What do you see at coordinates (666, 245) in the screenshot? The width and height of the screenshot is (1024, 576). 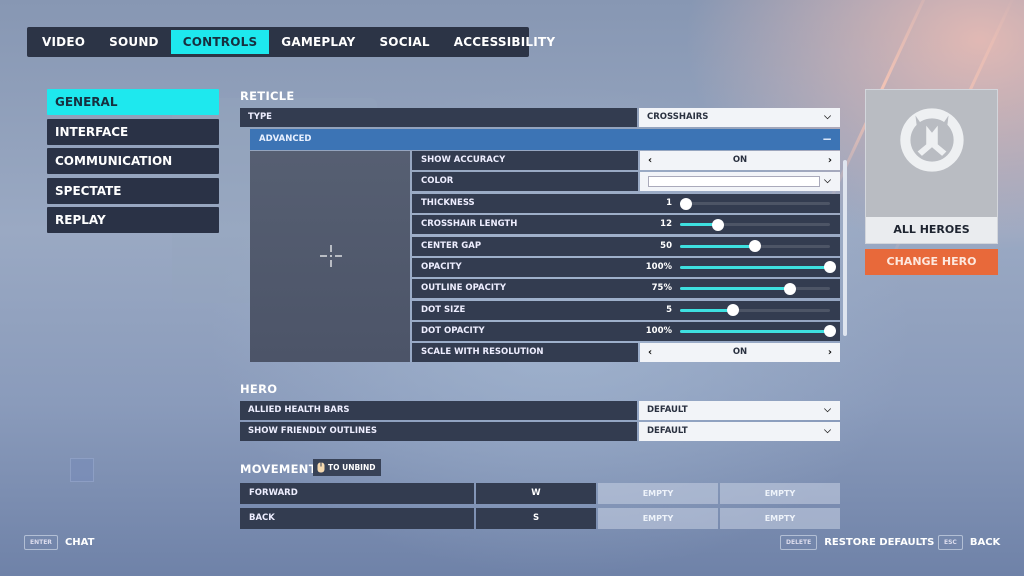 I see `slider-value: 50` at bounding box center [666, 245].